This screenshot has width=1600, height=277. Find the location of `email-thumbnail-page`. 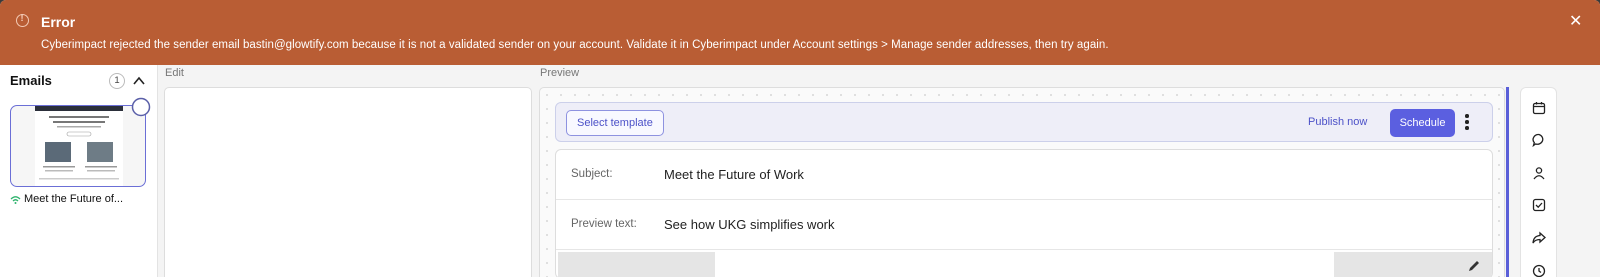

email-thumbnail-page is located at coordinates (79, 146).